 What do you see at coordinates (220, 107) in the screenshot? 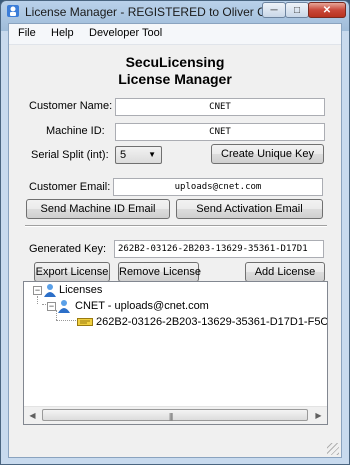
I see `customer-name-input: CNET` at bounding box center [220, 107].